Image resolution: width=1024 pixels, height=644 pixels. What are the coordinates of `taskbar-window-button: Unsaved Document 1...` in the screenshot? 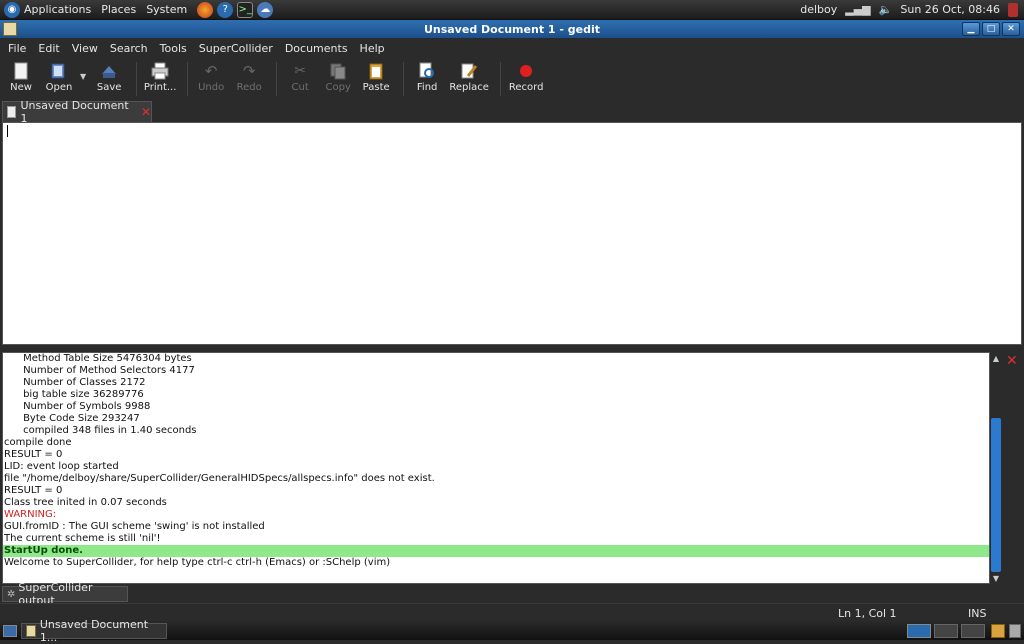 It's located at (94, 631).